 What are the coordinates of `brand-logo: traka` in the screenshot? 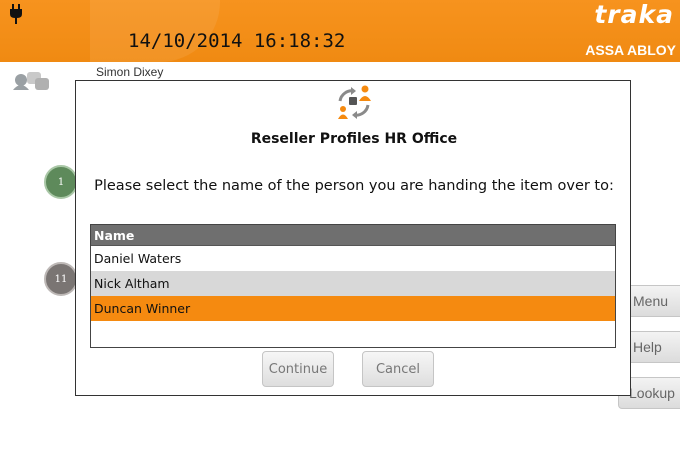 It's located at (634, 14).